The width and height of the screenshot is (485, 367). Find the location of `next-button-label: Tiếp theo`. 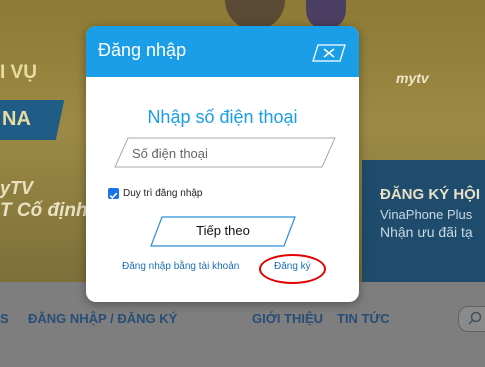

next-button-label: Tiếp theo is located at coordinates (223, 230).